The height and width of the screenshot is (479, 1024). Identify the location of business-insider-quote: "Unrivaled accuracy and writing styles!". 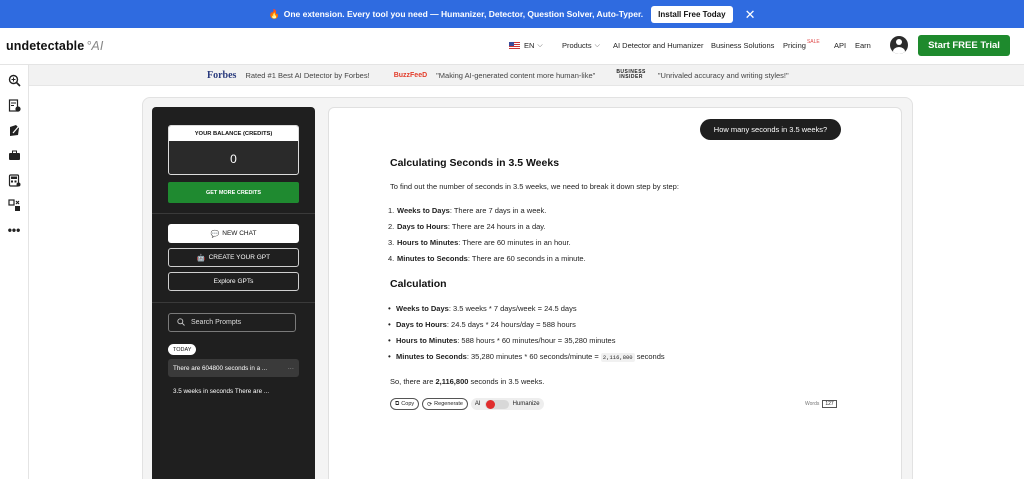
(723, 75).